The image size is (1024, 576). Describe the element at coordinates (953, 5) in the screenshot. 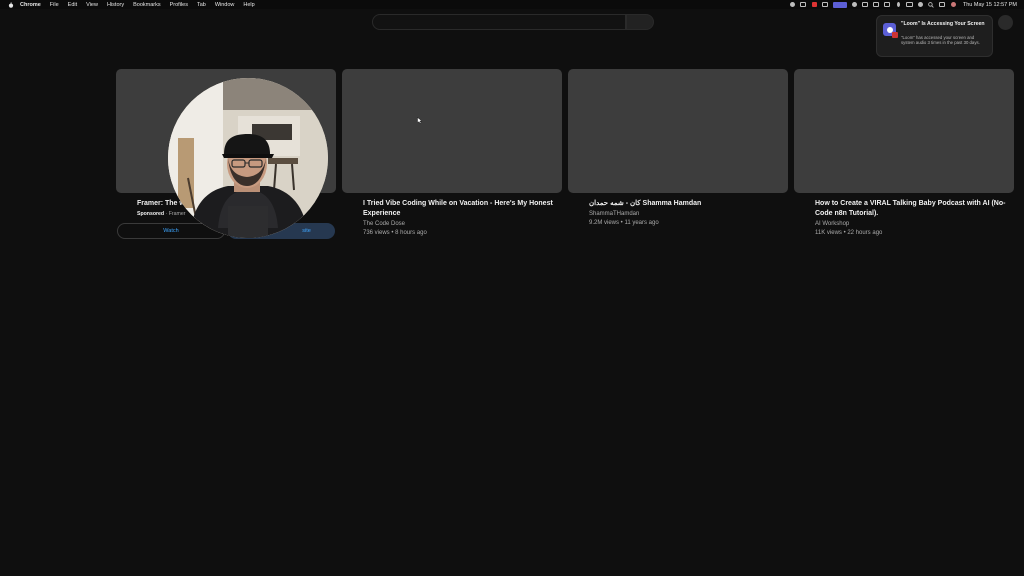

I see `siri-icon` at that location.